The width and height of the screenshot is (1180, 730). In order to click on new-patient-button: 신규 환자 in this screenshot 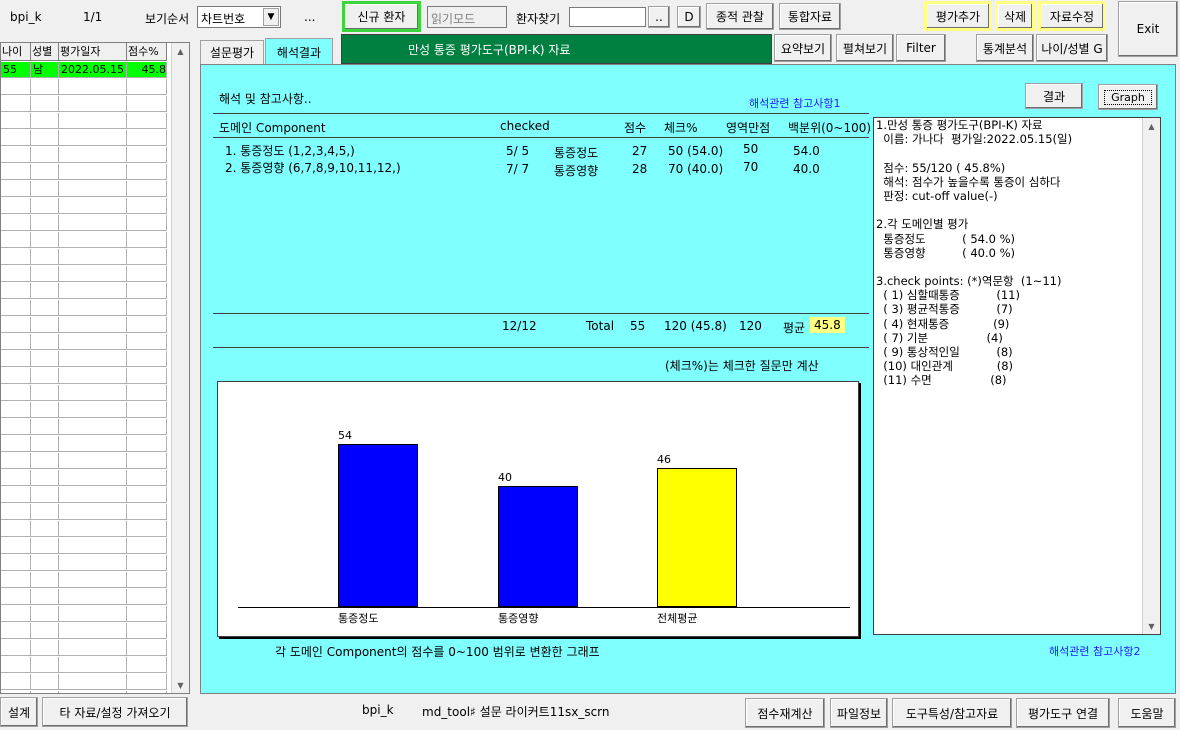, I will do `click(381, 16)`.